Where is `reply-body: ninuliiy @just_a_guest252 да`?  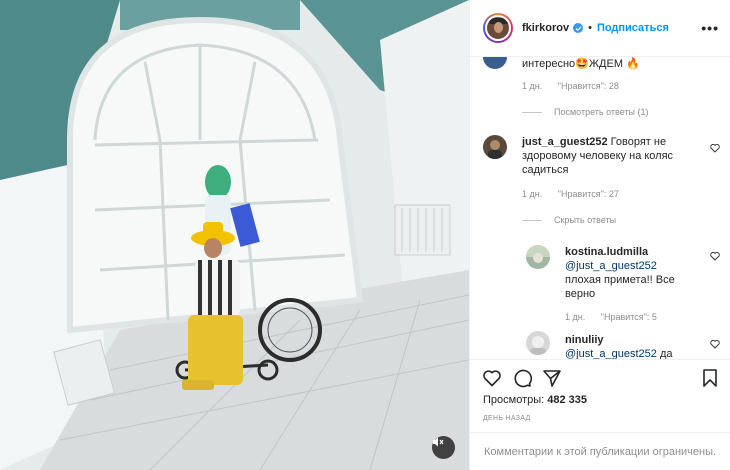 reply-body: ninuliiy @just_a_guest252 да is located at coordinates (635, 346).